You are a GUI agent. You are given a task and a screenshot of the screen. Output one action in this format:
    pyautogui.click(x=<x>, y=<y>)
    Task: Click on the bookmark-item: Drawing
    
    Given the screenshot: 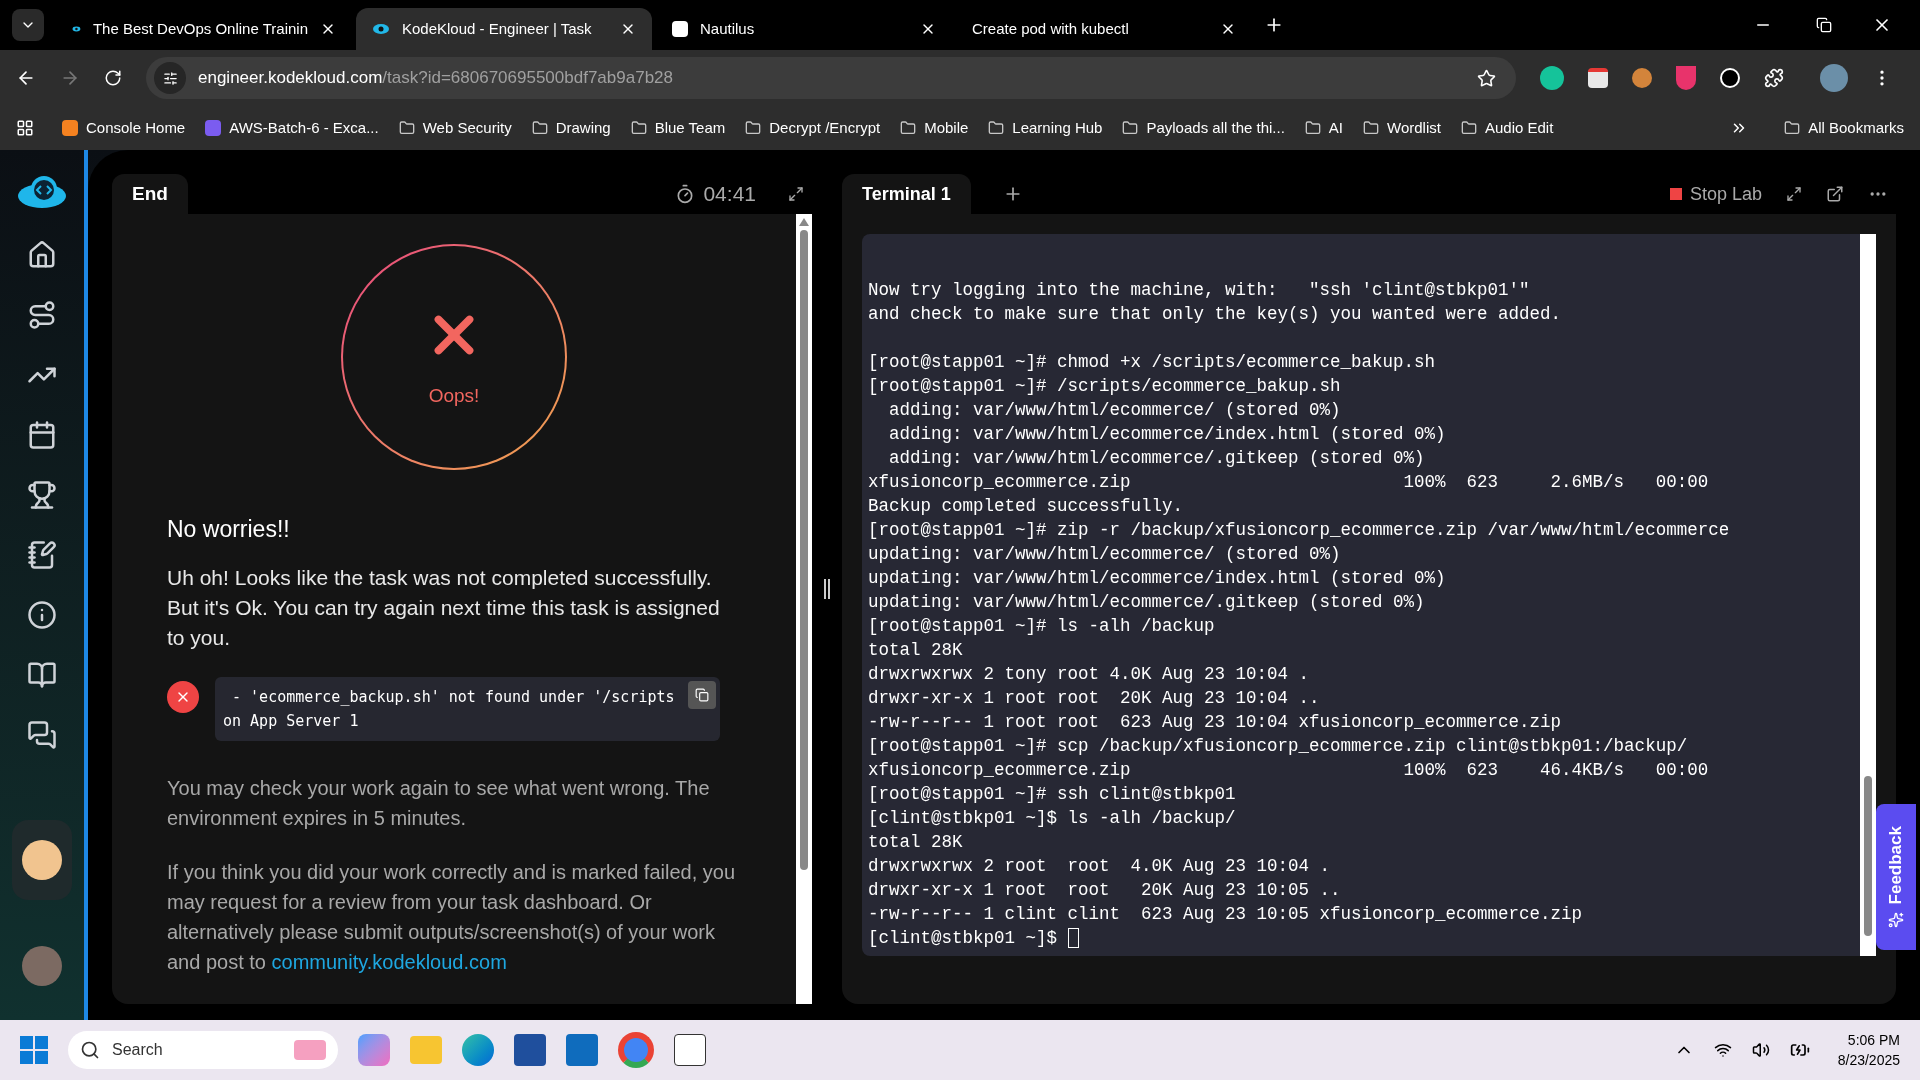 What is the action you would take?
    pyautogui.click(x=571, y=128)
    